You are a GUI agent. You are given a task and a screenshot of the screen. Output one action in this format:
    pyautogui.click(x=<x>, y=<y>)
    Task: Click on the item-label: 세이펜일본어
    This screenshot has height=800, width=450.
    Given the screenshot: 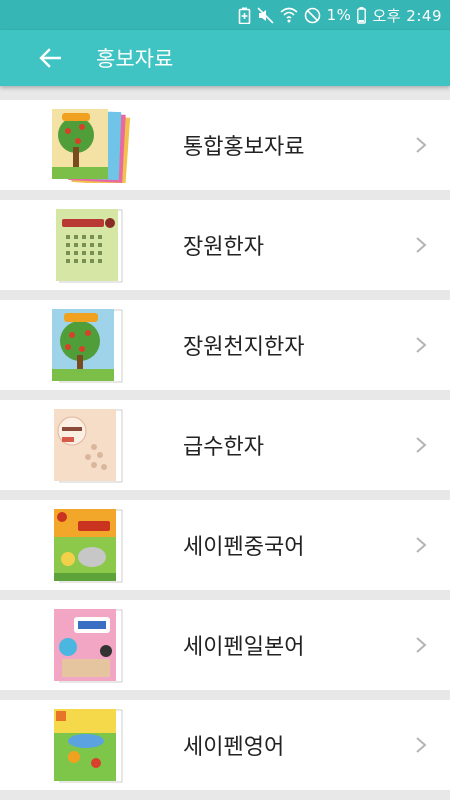 What is the action you would take?
    pyautogui.click(x=244, y=647)
    